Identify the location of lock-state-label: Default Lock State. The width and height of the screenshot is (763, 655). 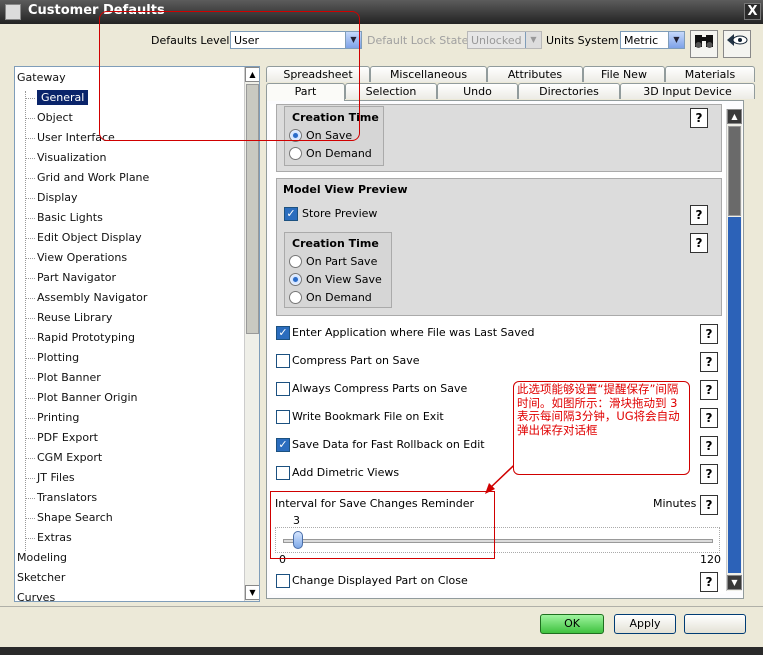
(418, 40).